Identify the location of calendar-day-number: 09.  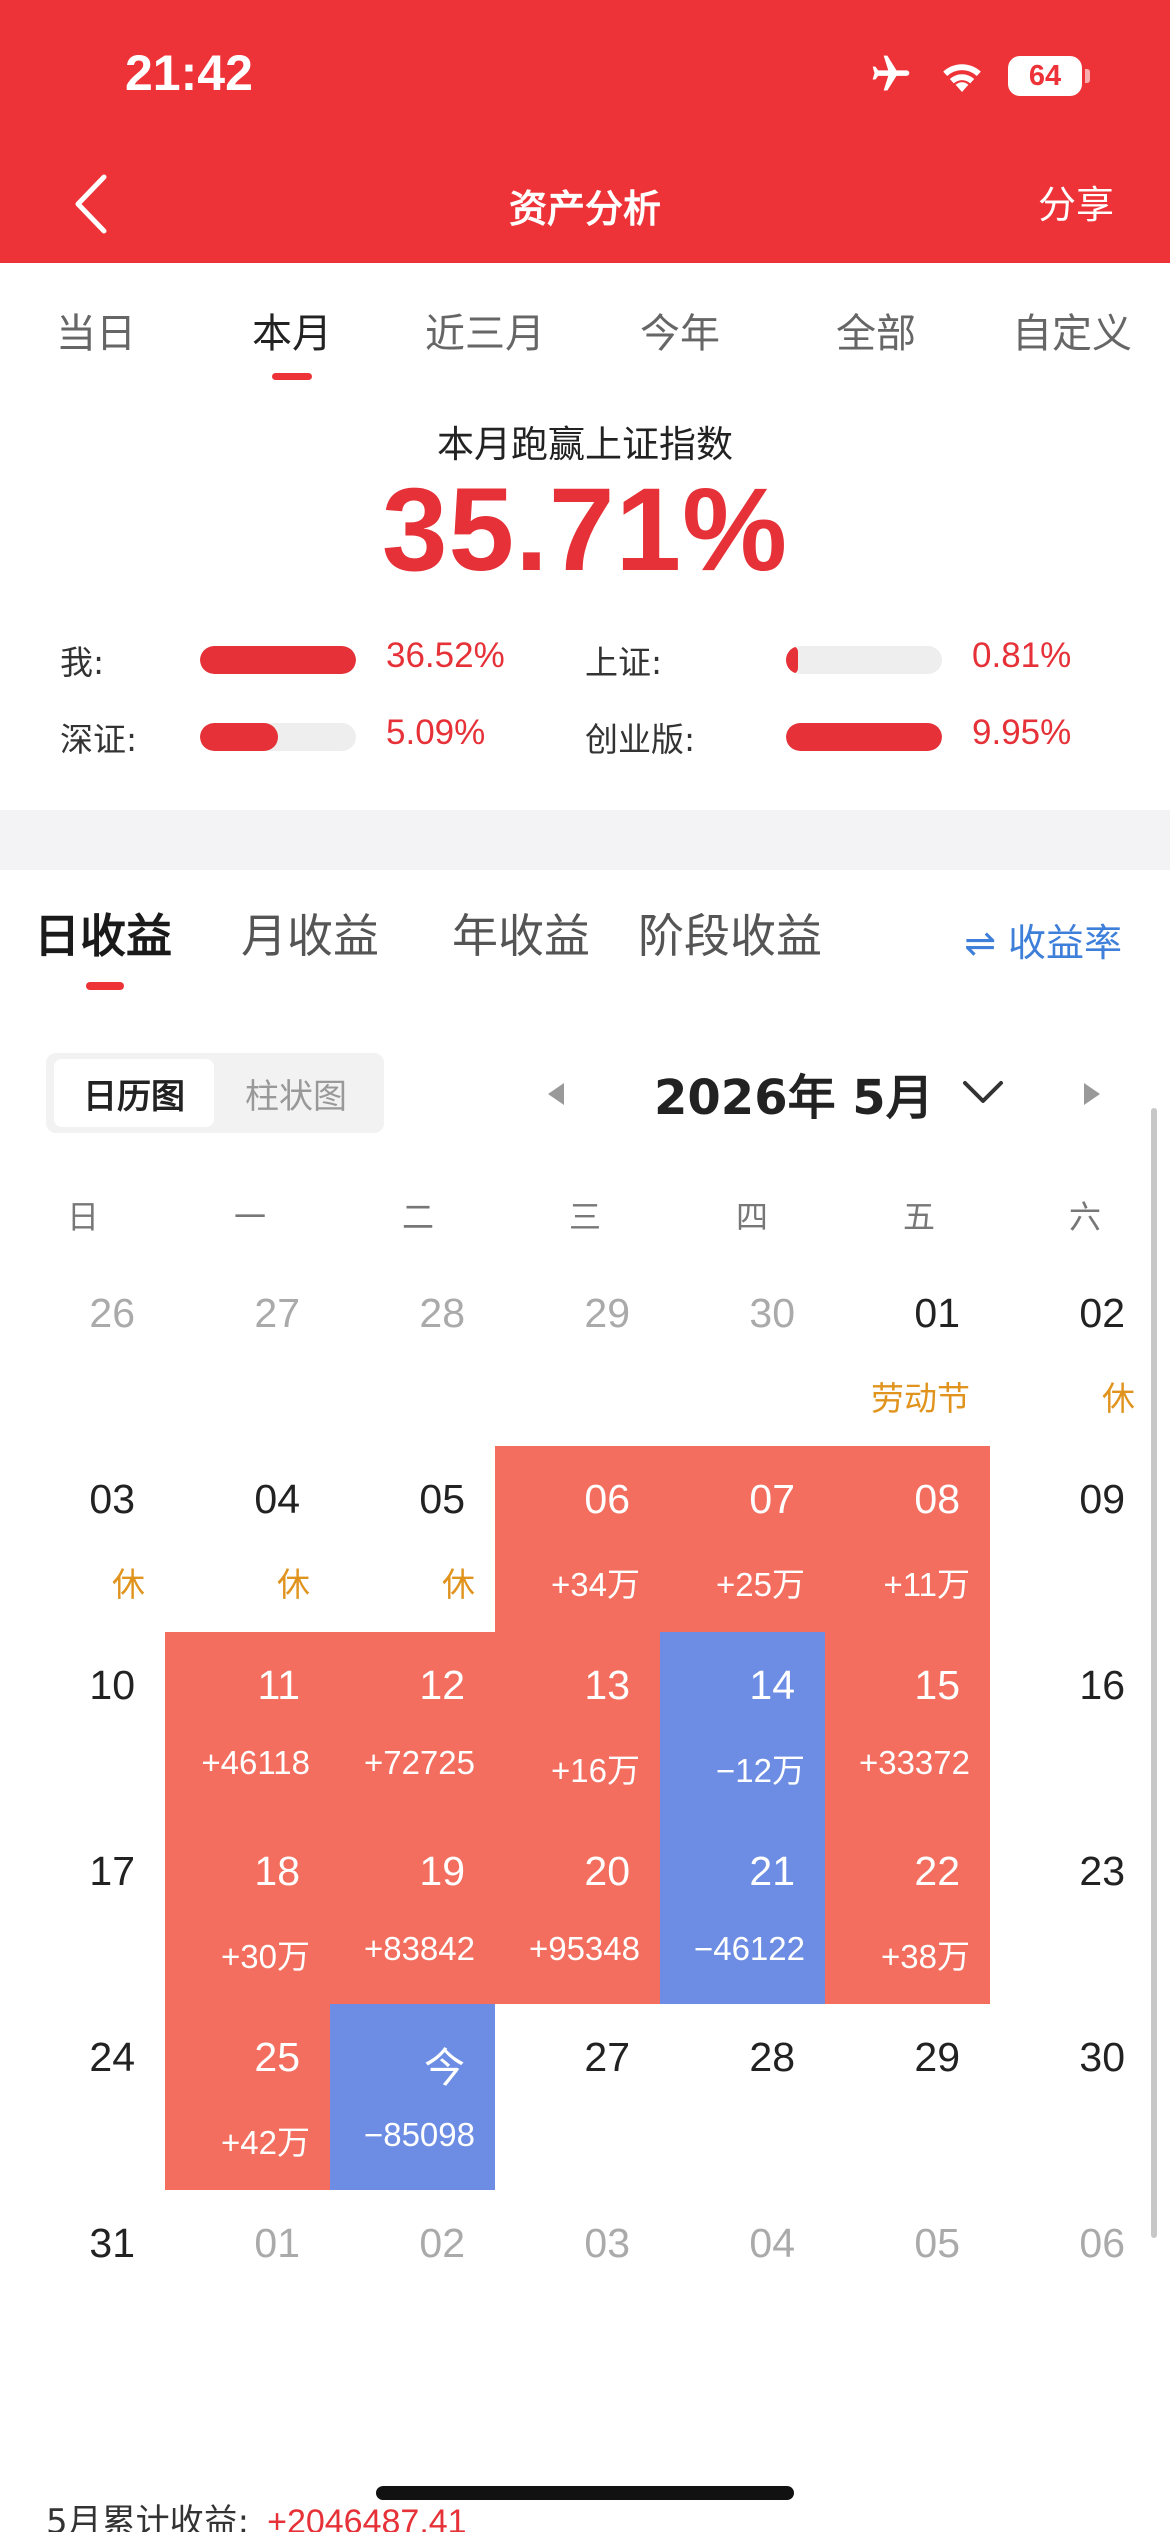
(1102, 1499).